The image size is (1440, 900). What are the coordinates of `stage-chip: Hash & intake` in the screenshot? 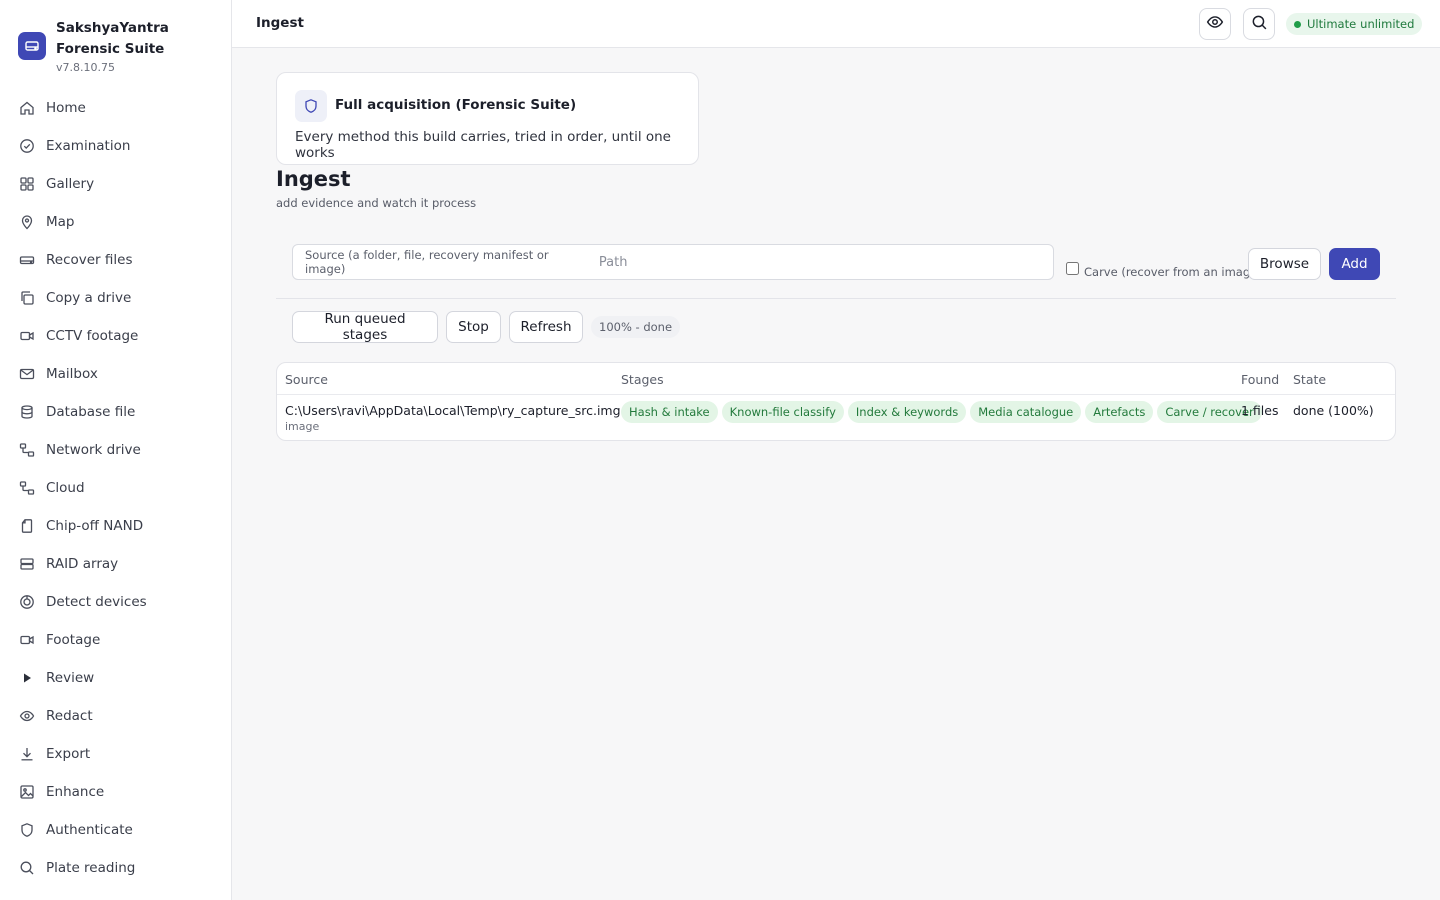 It's located at (669, 412).